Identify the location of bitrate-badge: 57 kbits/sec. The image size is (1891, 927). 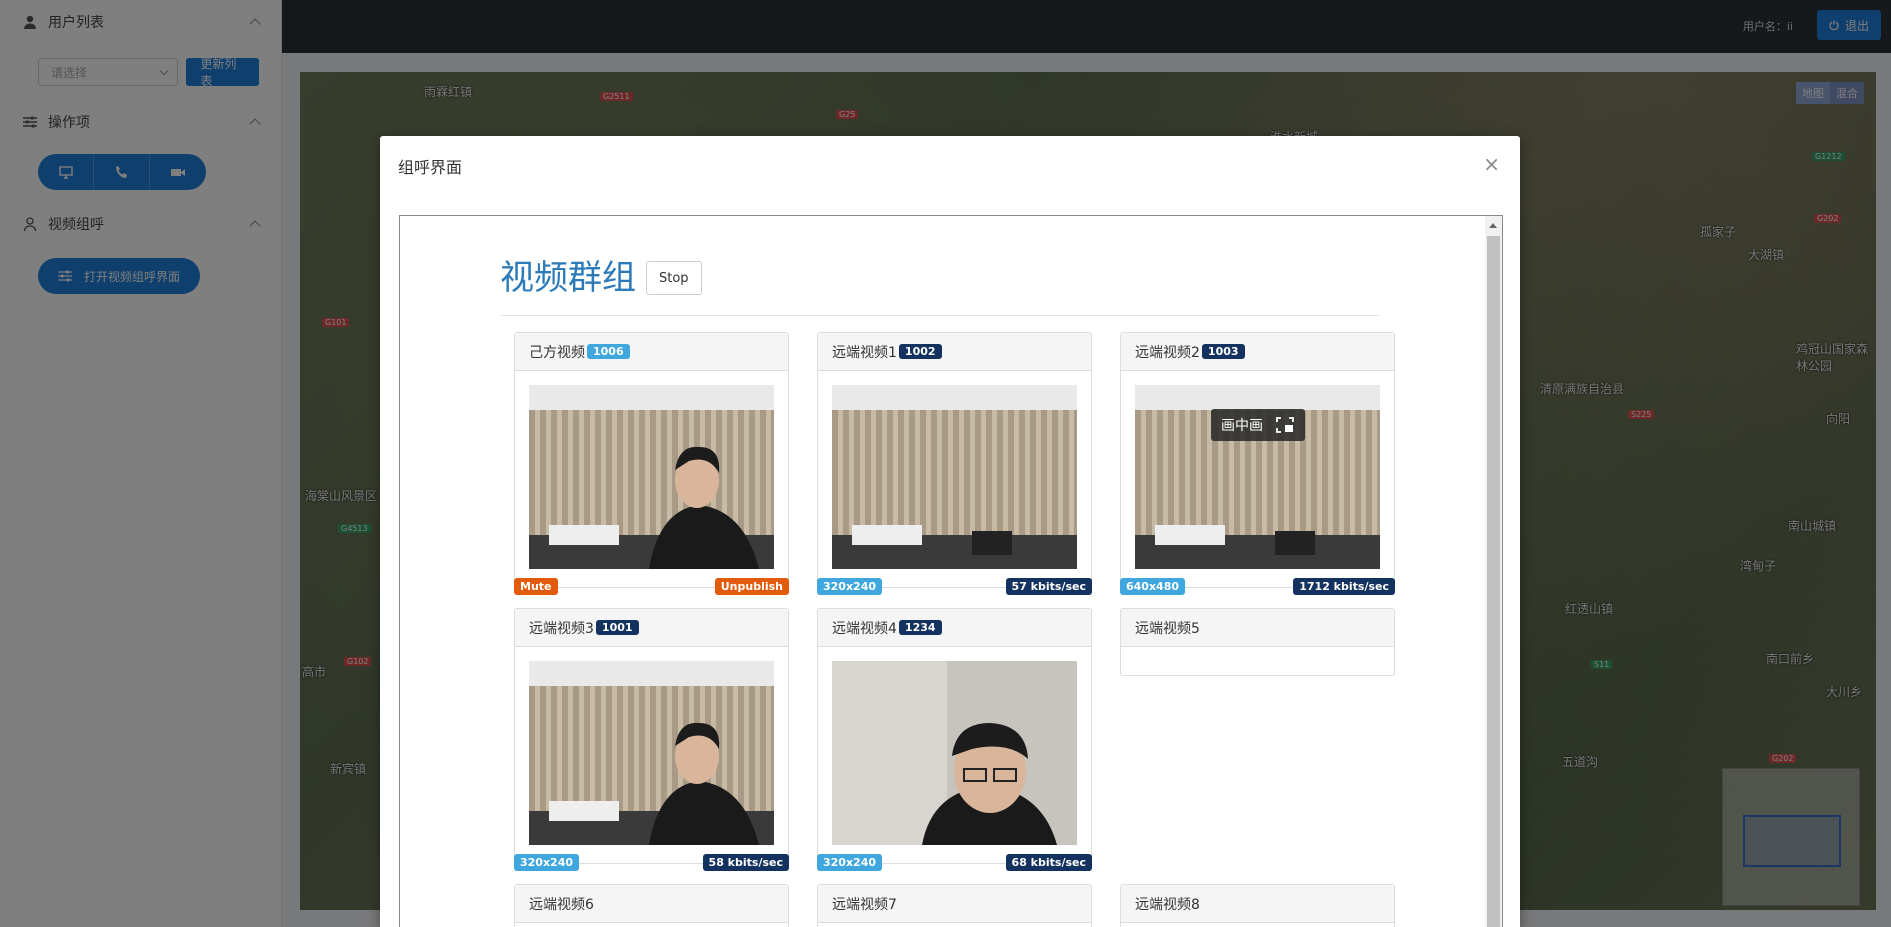
(1048, 586).